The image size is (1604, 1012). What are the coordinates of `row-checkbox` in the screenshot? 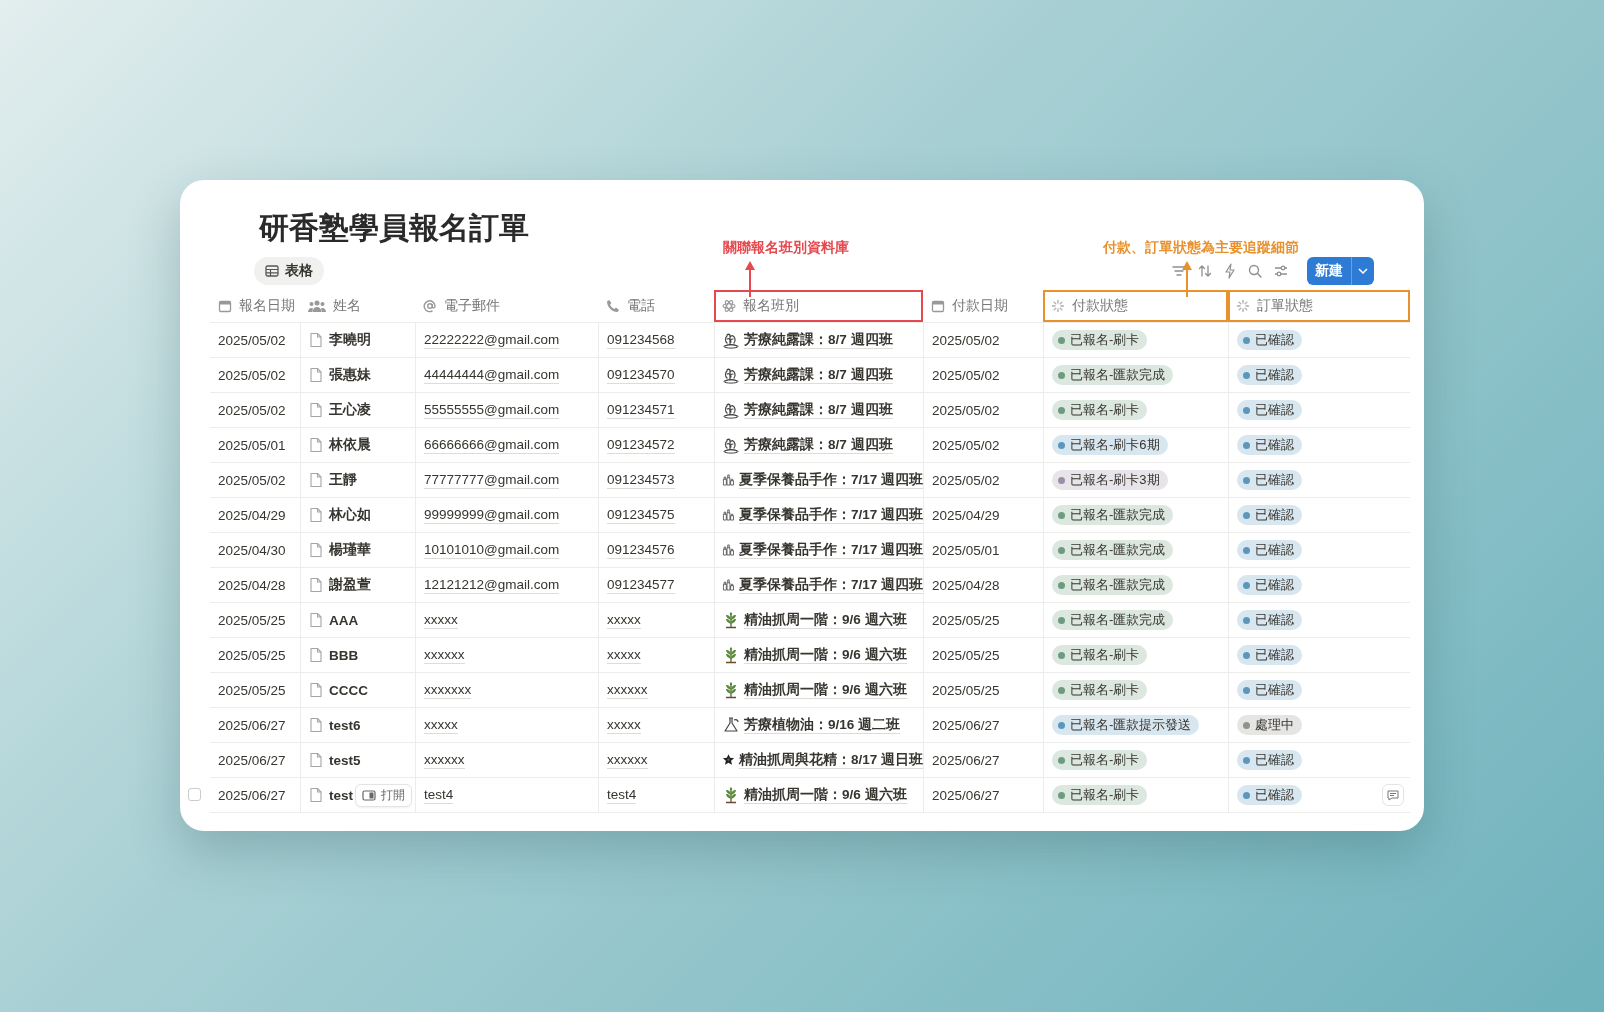 It's located at (194, 794).